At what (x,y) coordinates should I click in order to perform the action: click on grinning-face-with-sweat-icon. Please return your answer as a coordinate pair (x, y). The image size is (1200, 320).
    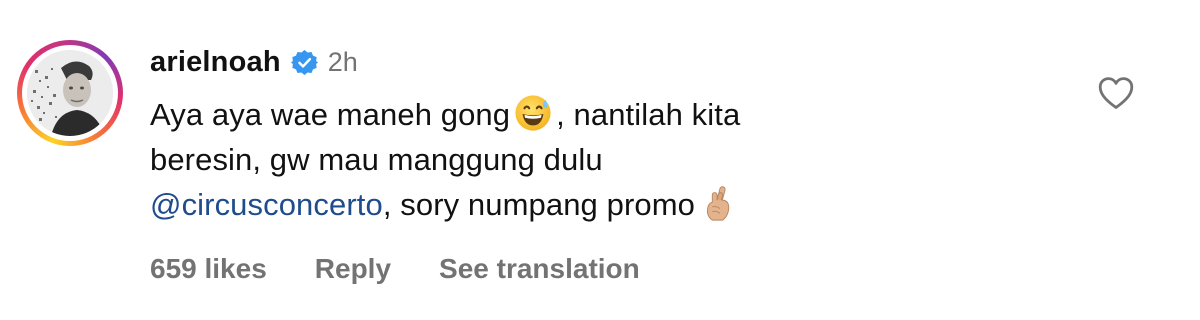
    Looking at the image, I should click on (533, 113).